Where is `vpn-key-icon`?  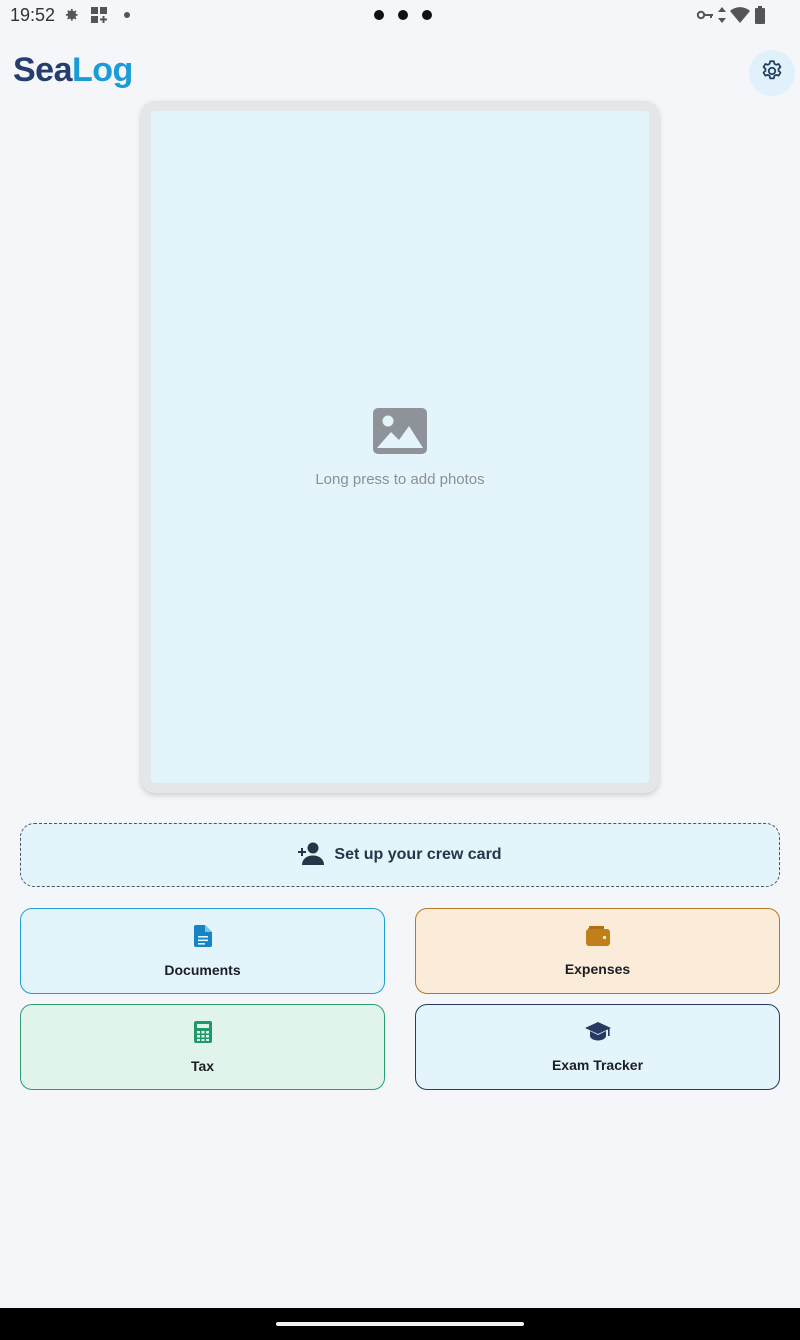 vpn-key-icon is located at coordinates (705, 17).